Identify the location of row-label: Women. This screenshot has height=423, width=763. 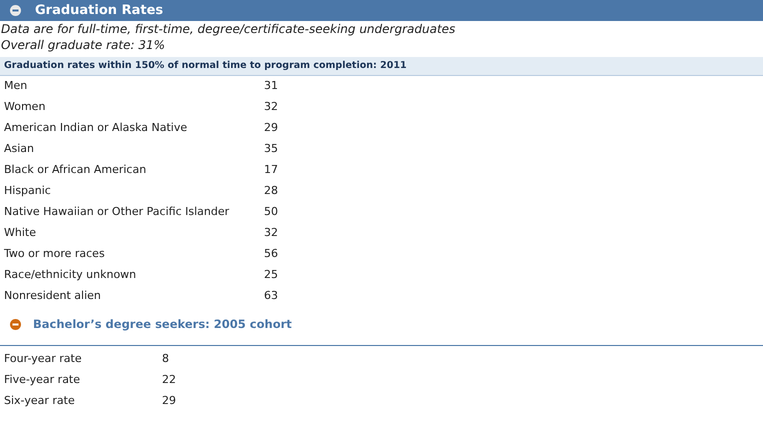
(25, 107).